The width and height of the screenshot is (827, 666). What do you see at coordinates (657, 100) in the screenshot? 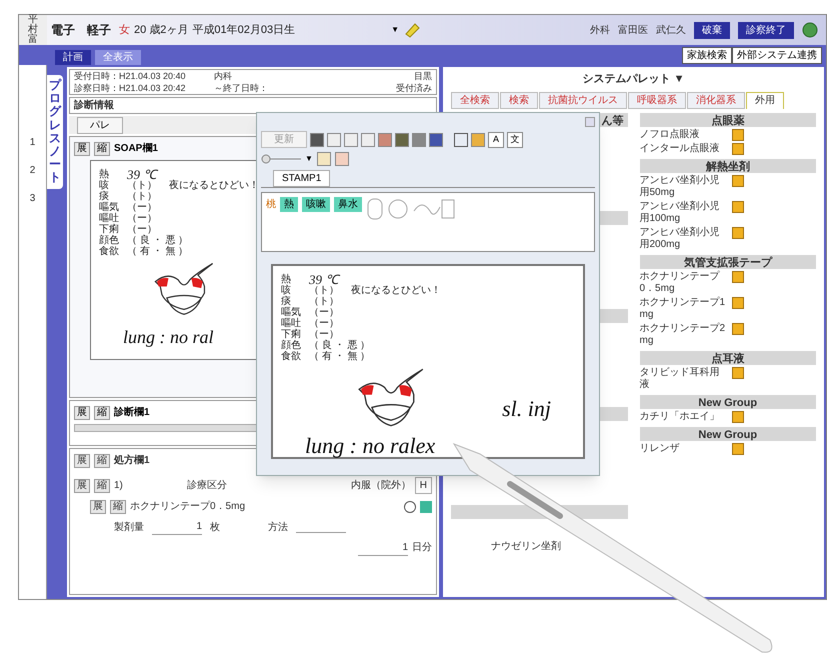
I see `tab: 呼吸器系` at bounding box center [657, 100].